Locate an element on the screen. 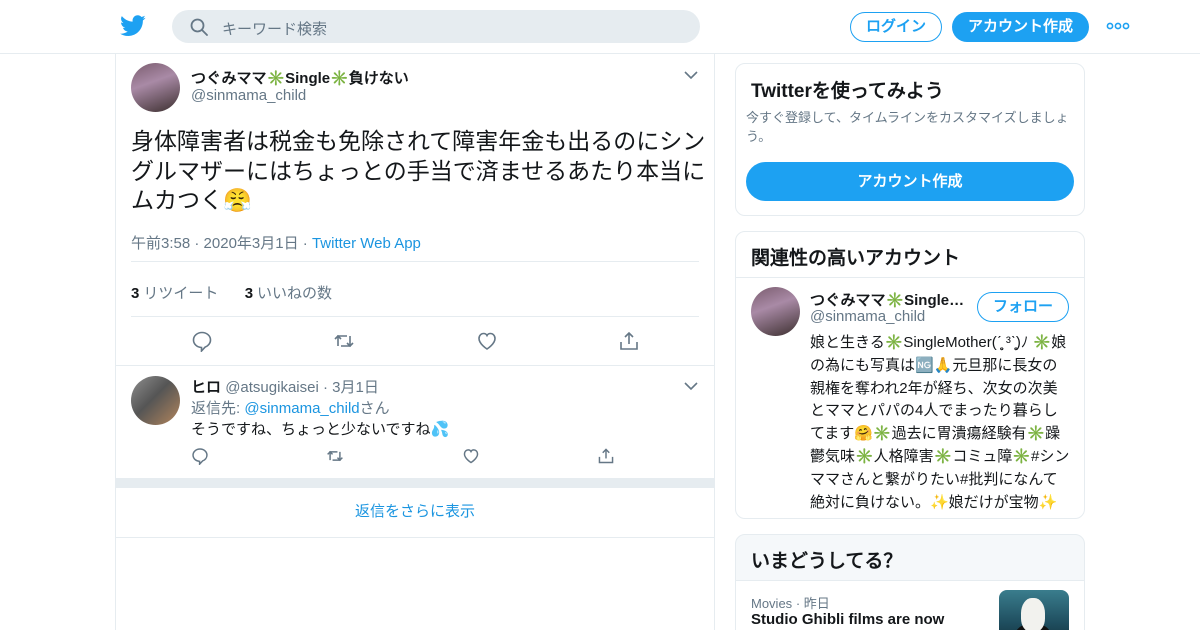 This screenshot has height=630, width=1200. retweet-count: 3 is located at coordinates (135, 293).